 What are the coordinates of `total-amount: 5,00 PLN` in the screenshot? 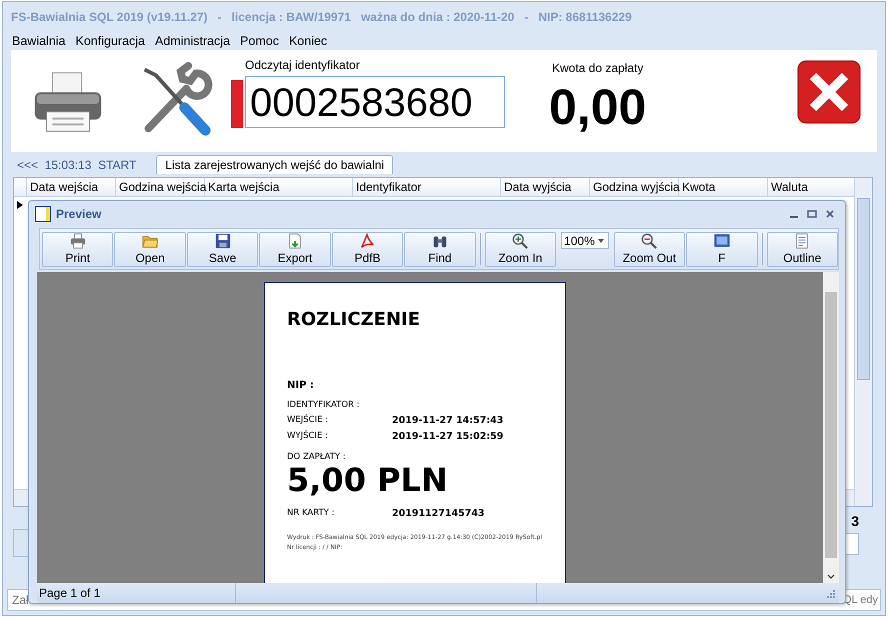 It's located at (368, 480).